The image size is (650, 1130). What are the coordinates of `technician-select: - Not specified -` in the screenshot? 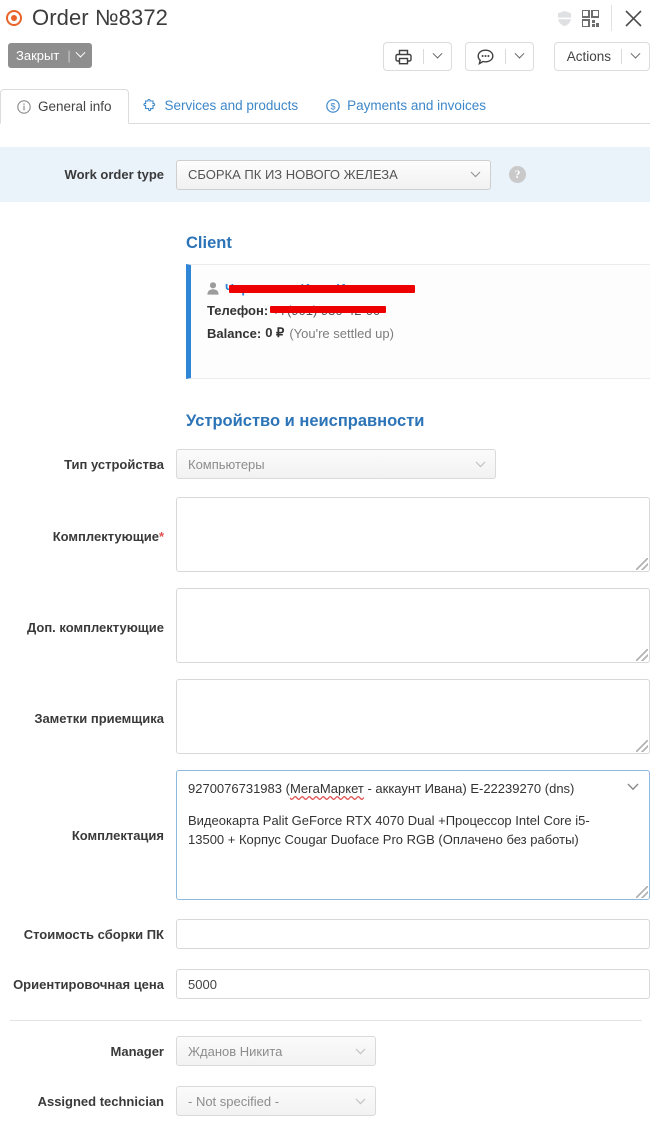 It's located at (276, 1101).